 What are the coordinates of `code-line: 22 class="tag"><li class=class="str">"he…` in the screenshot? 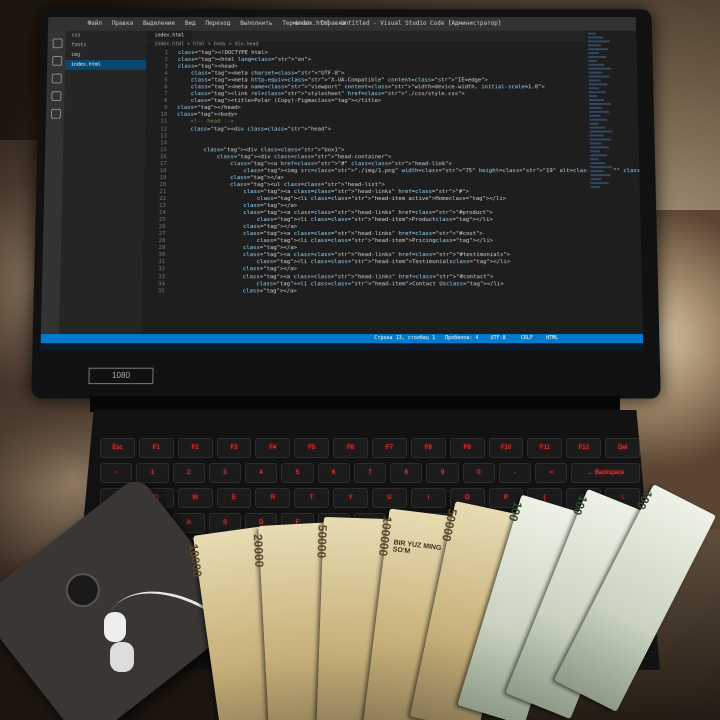 It's located at (379, 199).